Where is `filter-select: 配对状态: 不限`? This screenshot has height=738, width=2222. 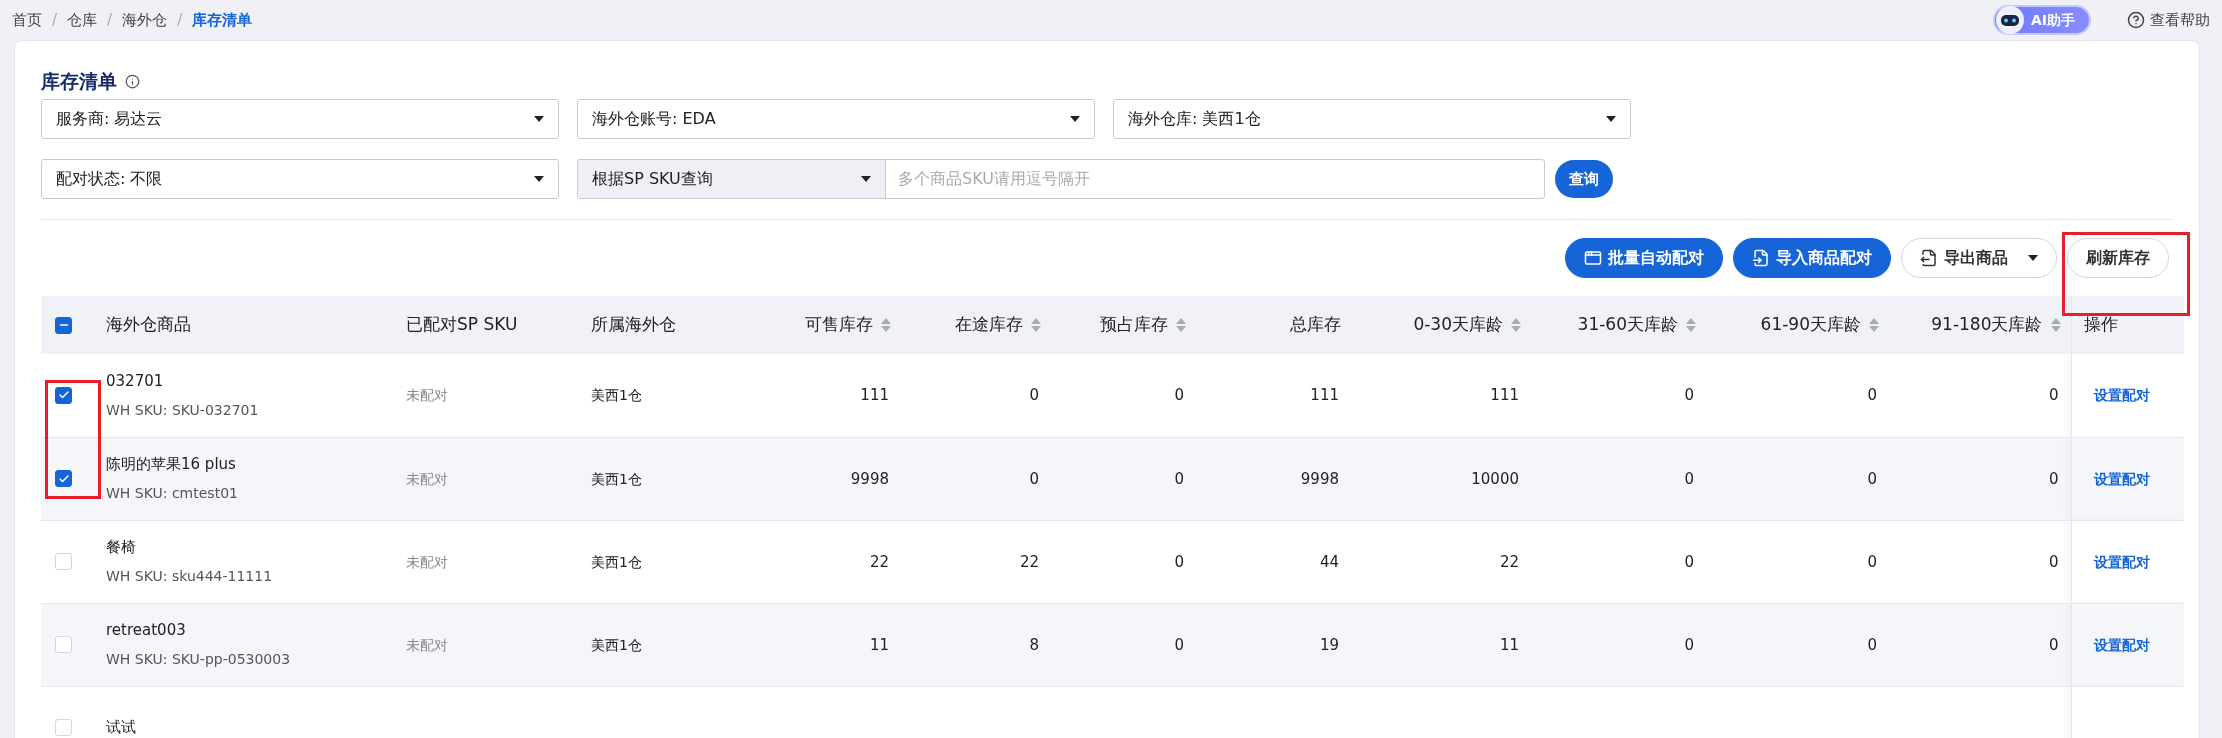 filter-select: 配对状态: 不限 is located at coordinates (300, 179).